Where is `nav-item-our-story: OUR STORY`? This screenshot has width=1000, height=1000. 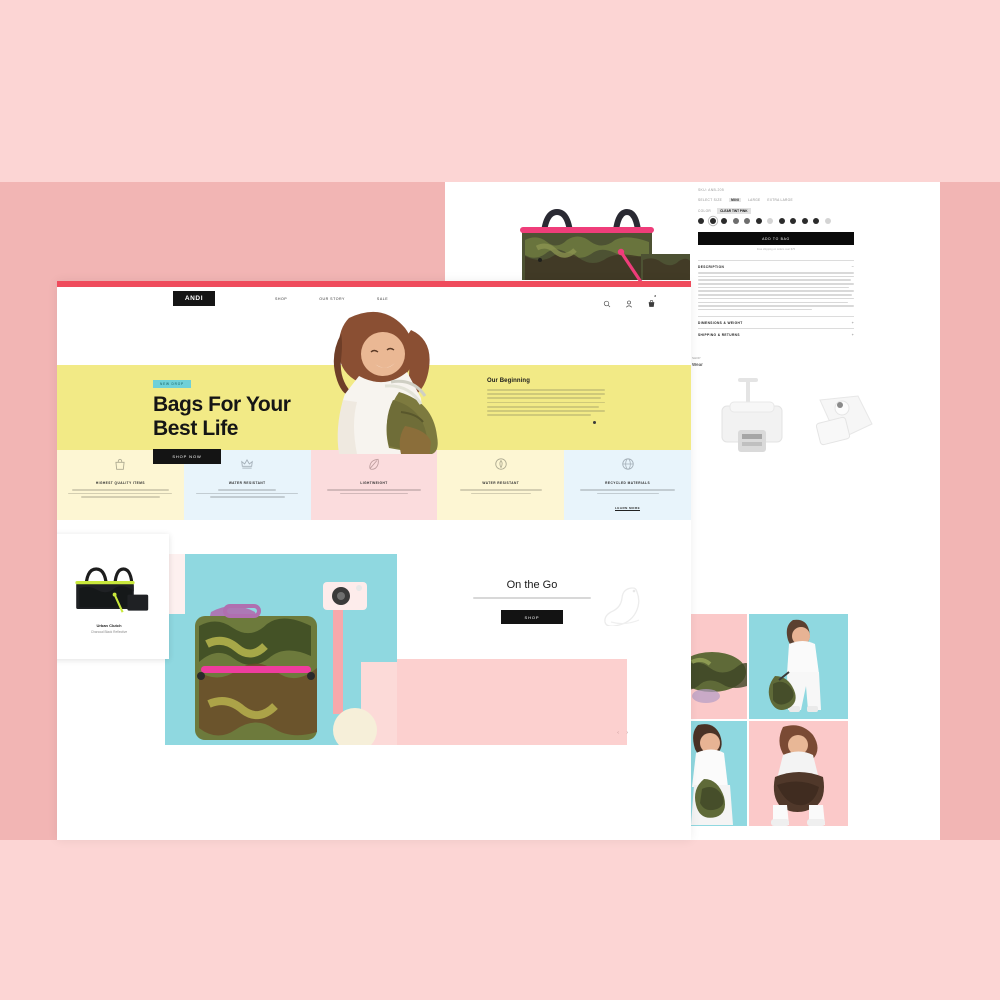 nav-item-our-story: OUR STORY is located at coordinates (332, 299).